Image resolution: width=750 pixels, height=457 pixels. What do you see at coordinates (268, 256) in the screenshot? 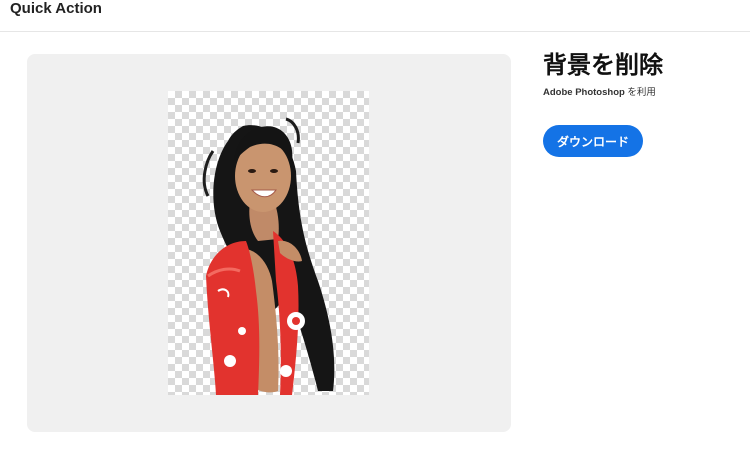
I see `person-cutout-image` at bounding box center [268, 256].